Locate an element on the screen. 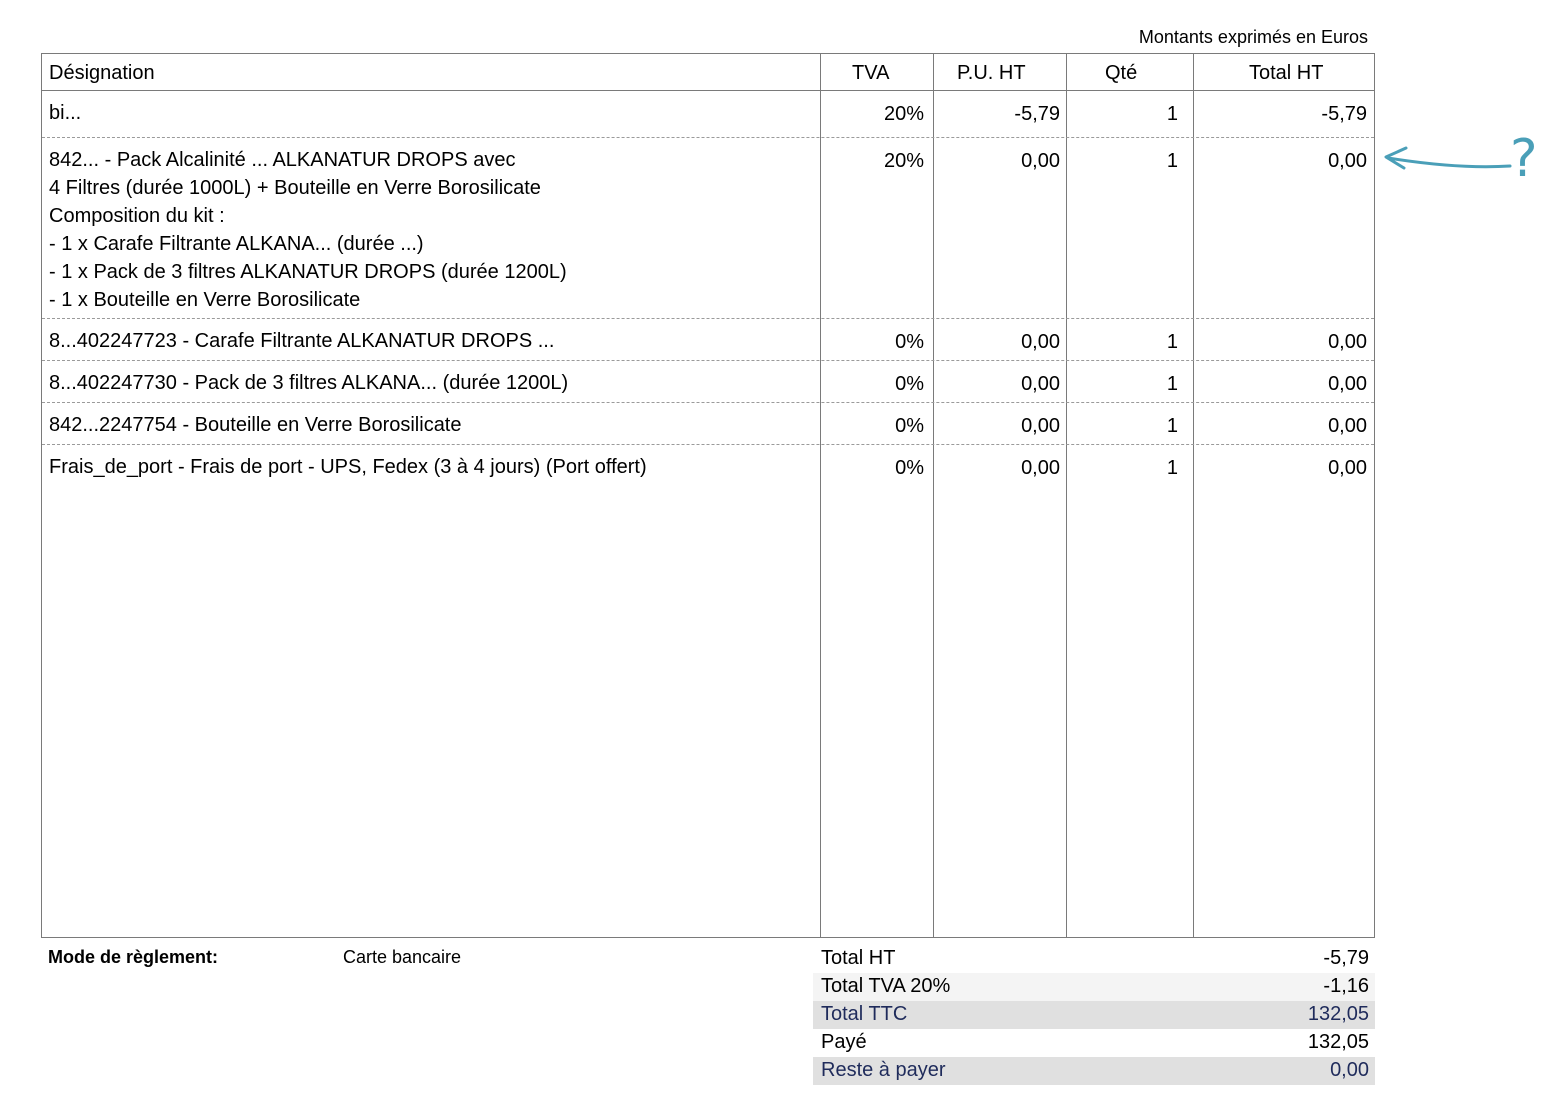  header-designation: Désignation is located at coordinates (102, 73).